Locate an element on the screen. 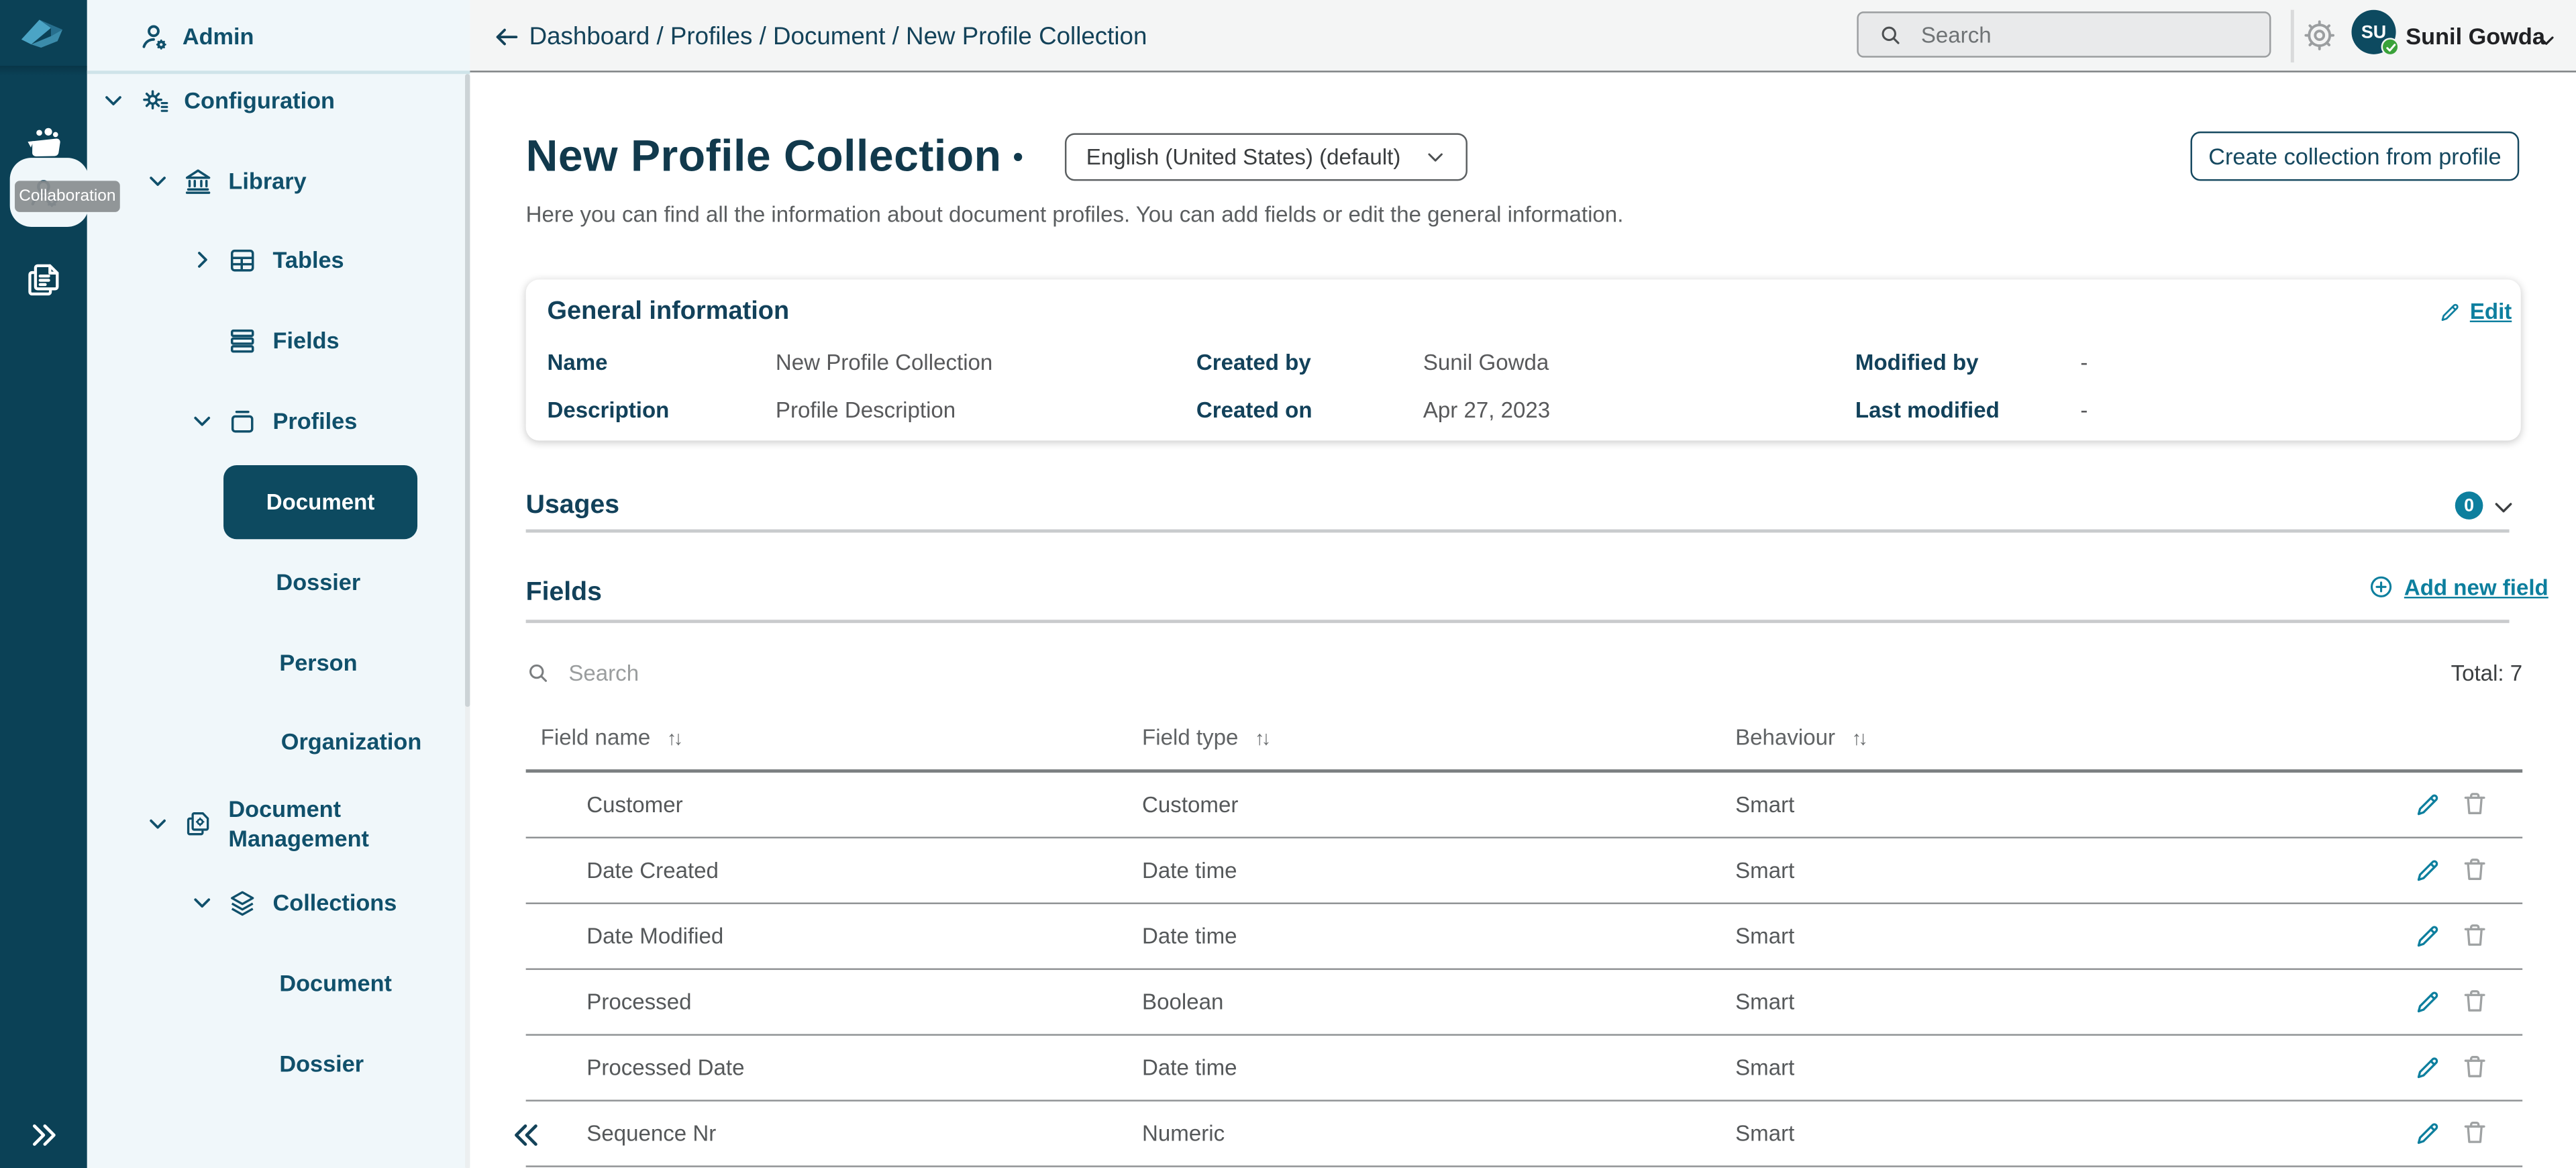  usages-divider is located at coordinates (1517, 531).